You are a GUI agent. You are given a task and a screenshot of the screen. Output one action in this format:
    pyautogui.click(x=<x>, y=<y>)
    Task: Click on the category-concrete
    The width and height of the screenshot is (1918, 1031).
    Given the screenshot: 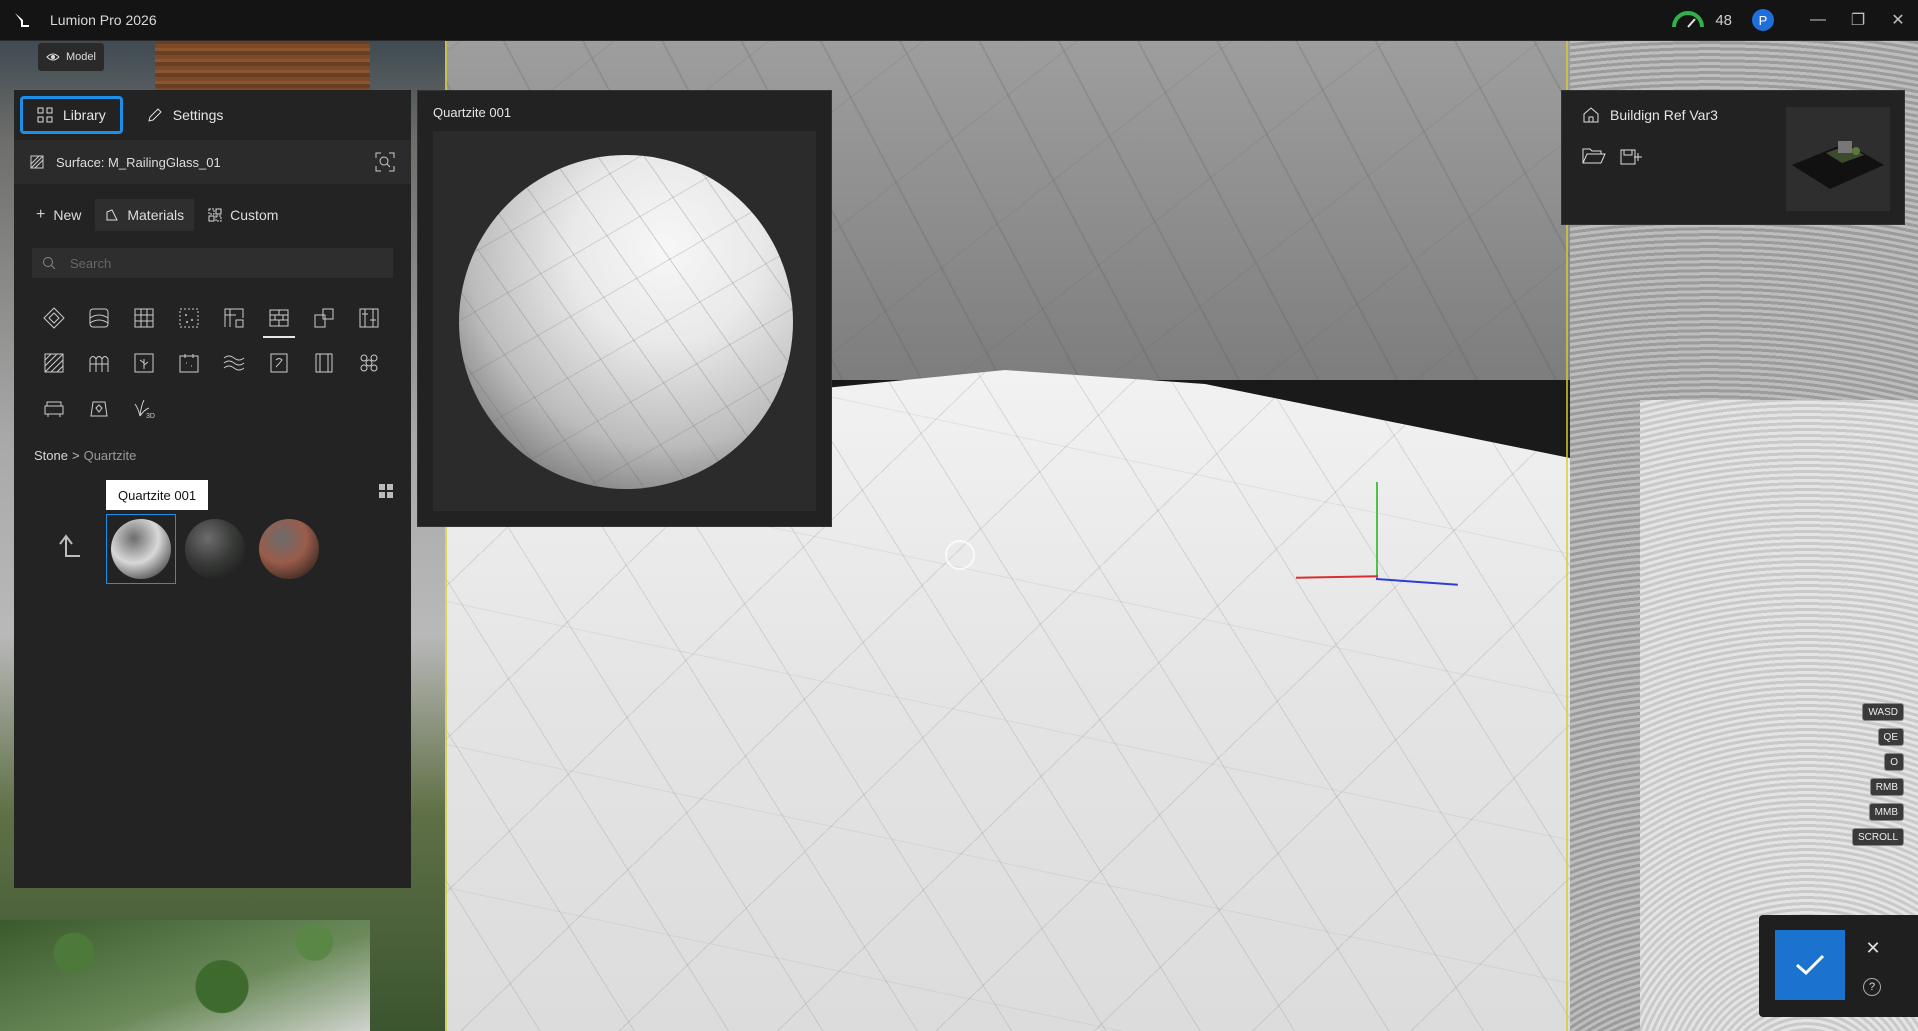 What is the action you would take?
    pyautogui.click(x=189, y=318)
    